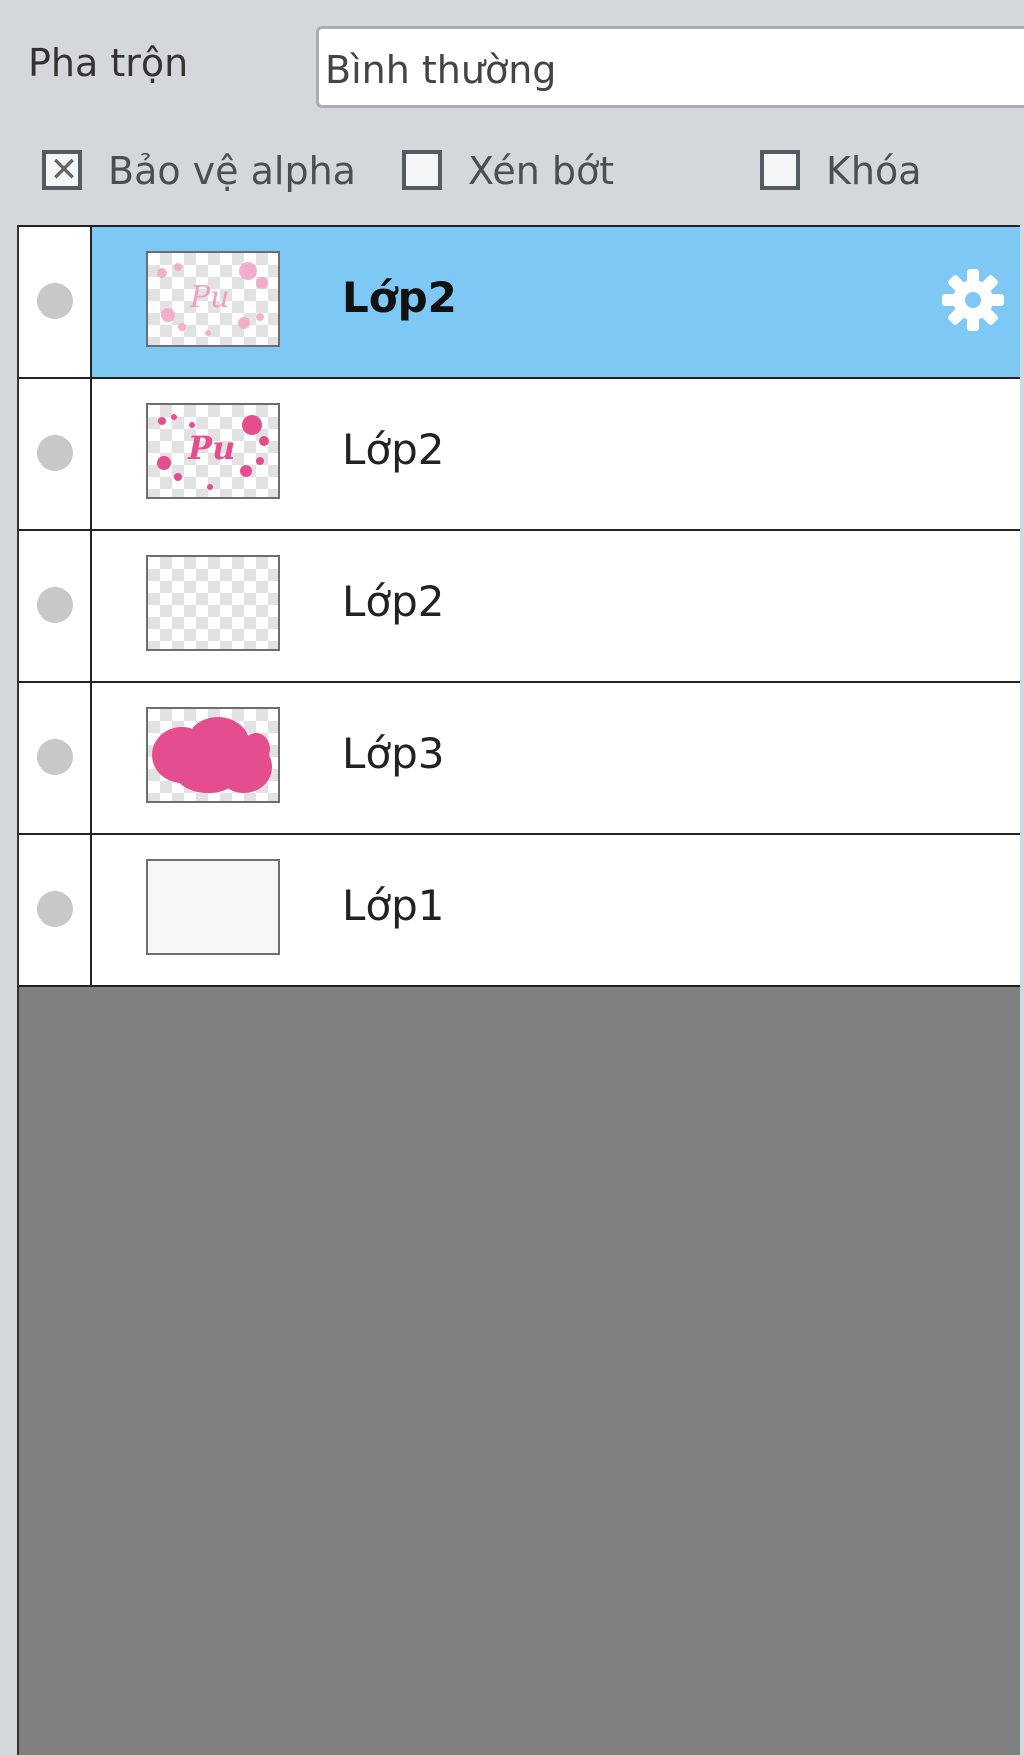  I want to click on layer-row: Lớp1, so click(519, 910).